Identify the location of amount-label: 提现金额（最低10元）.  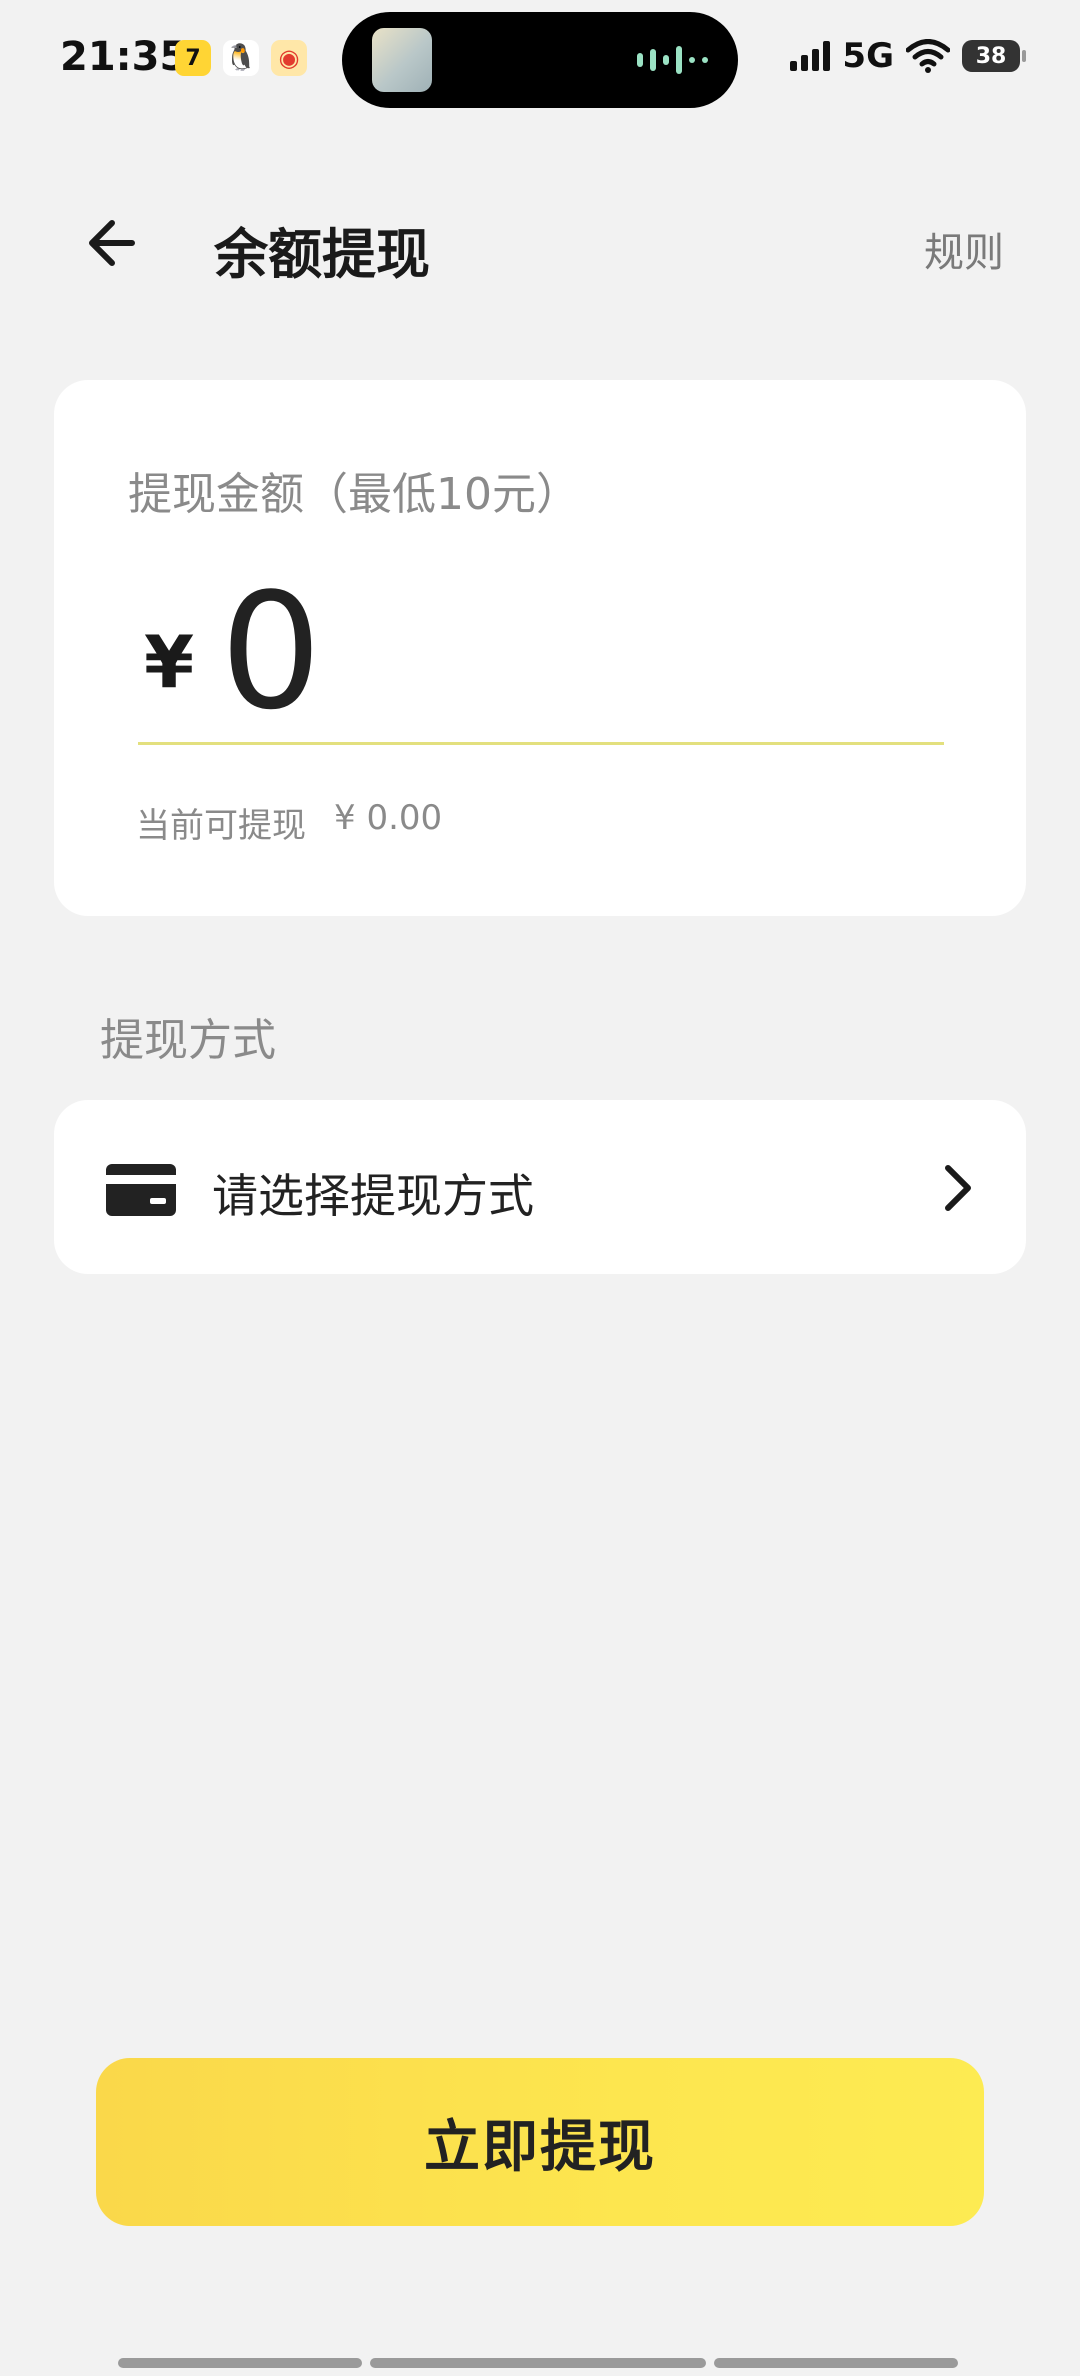
(354, 494).